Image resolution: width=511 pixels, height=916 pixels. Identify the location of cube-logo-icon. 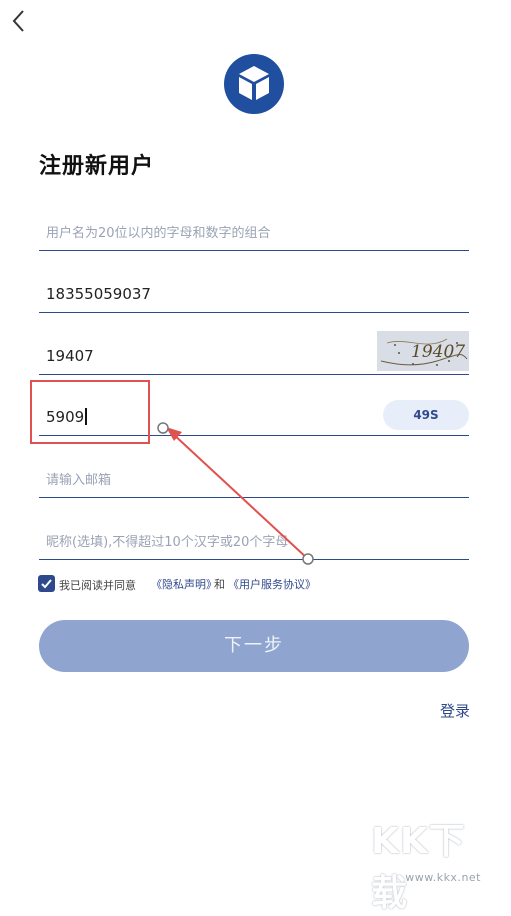
(254, 84).